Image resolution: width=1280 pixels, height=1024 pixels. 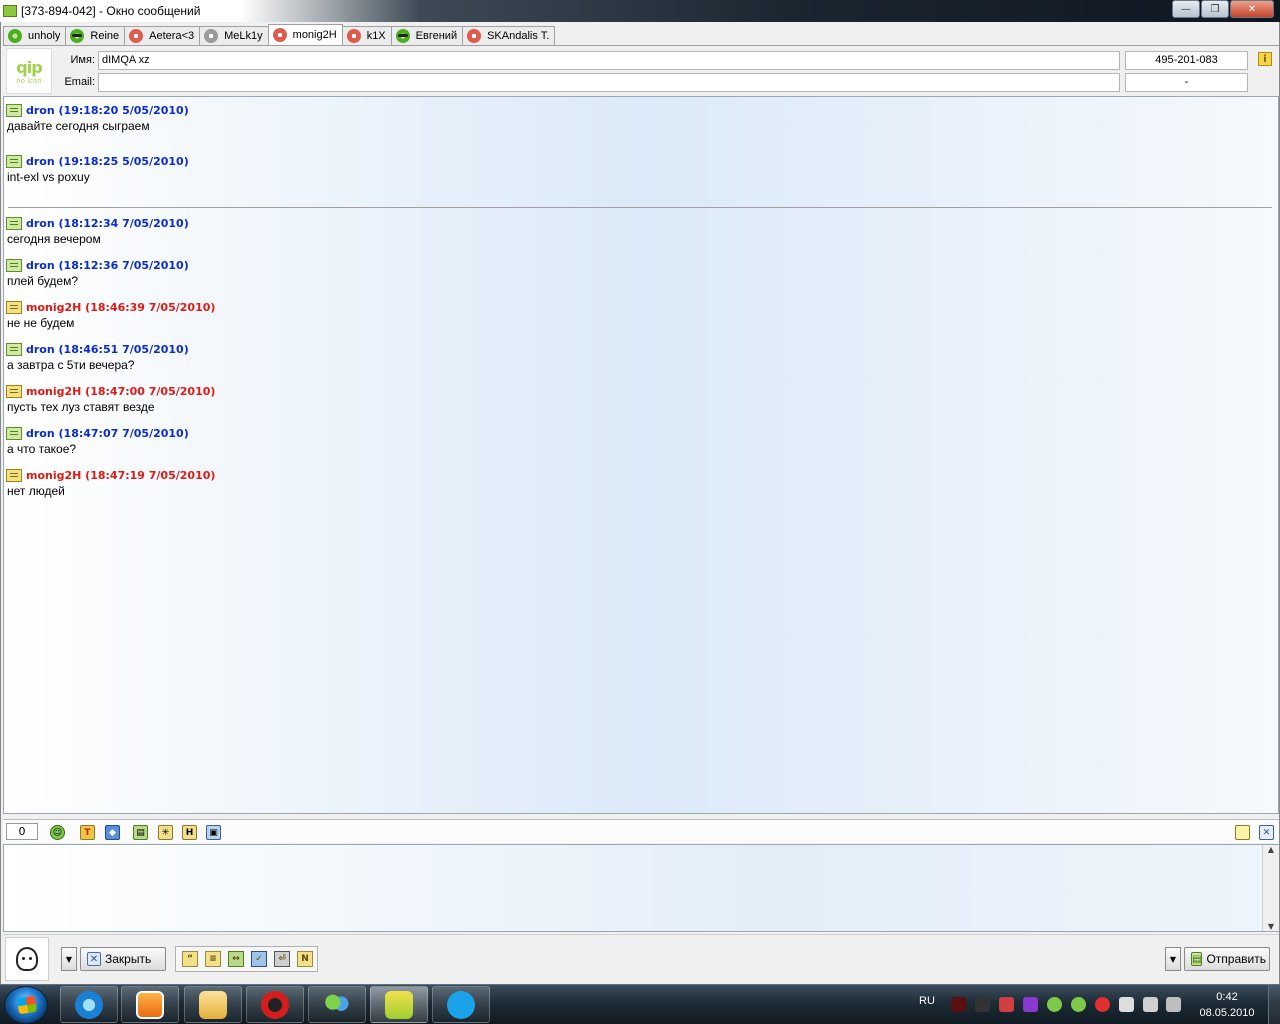 I want to click on internet-explorer-icon, so click(x=89, y=1004).